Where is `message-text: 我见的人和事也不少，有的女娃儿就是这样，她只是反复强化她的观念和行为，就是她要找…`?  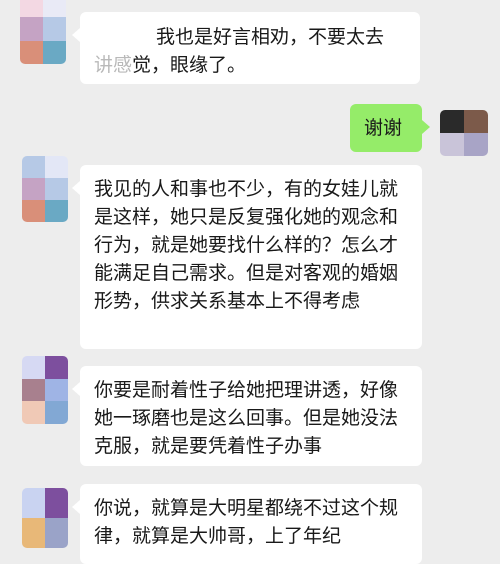 message-text: 我见的人和事也不少，有的女娃儿就是这样，她只是反复强化她的观念和行为，就是她要找… is located at coordinates (246, 245).